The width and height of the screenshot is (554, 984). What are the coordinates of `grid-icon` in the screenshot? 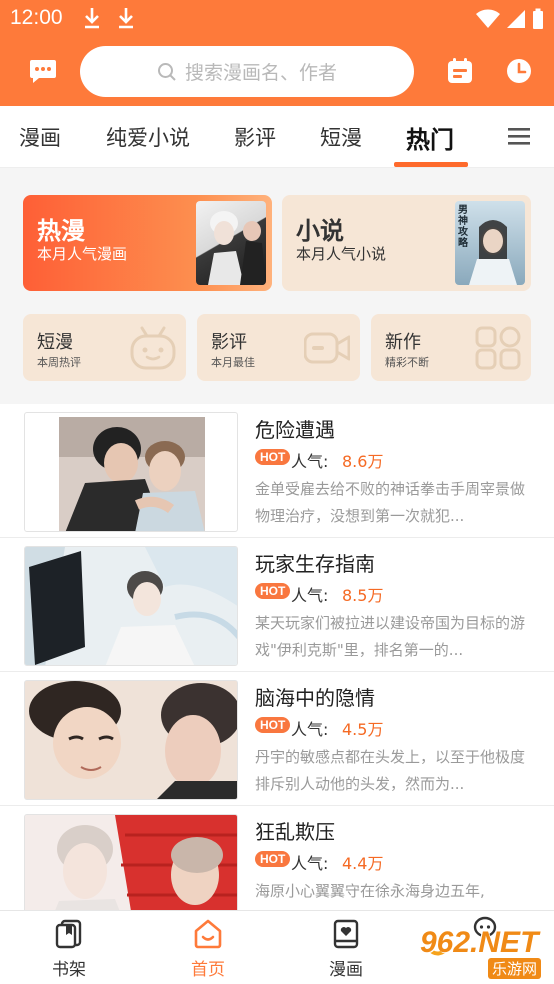 It's located at (498, 348).